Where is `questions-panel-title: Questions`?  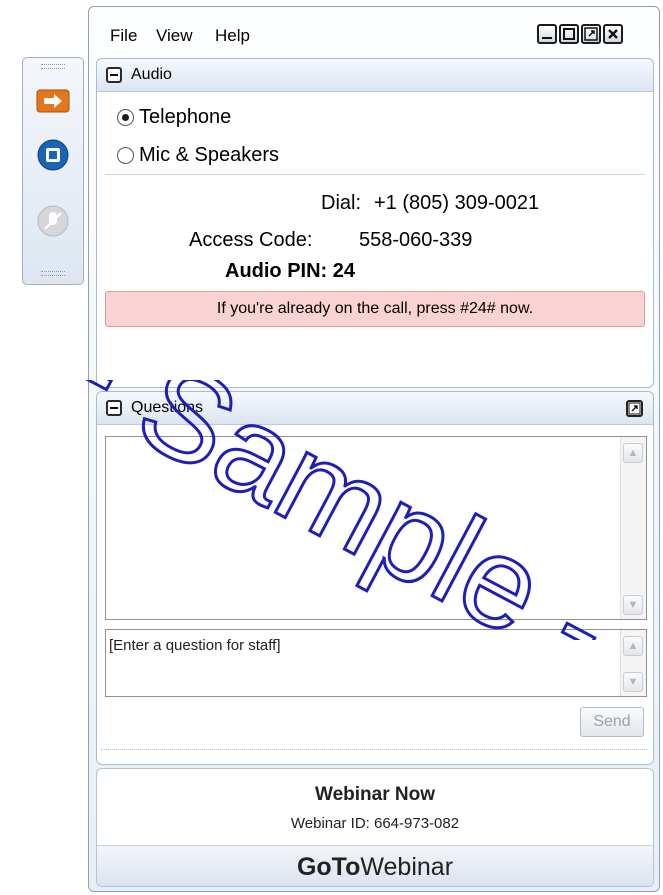
questions-panel-title: Questions is located at coordinates (167, 407).